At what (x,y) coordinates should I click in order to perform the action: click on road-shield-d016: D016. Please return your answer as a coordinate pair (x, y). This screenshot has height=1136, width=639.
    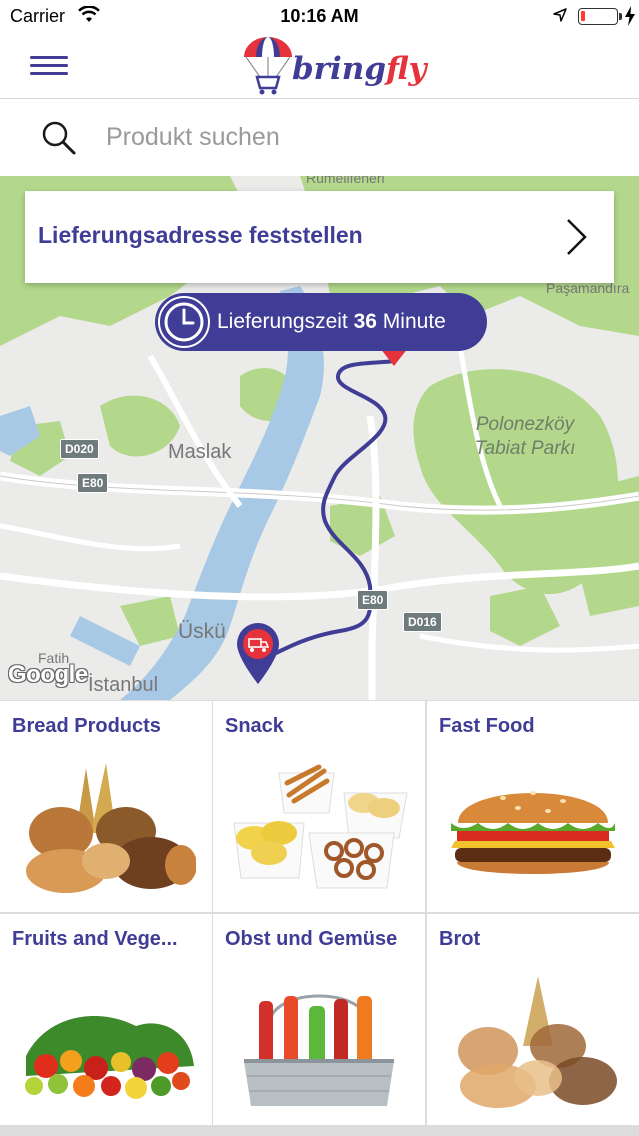
    Looking at the image, I should click on (422, 622).